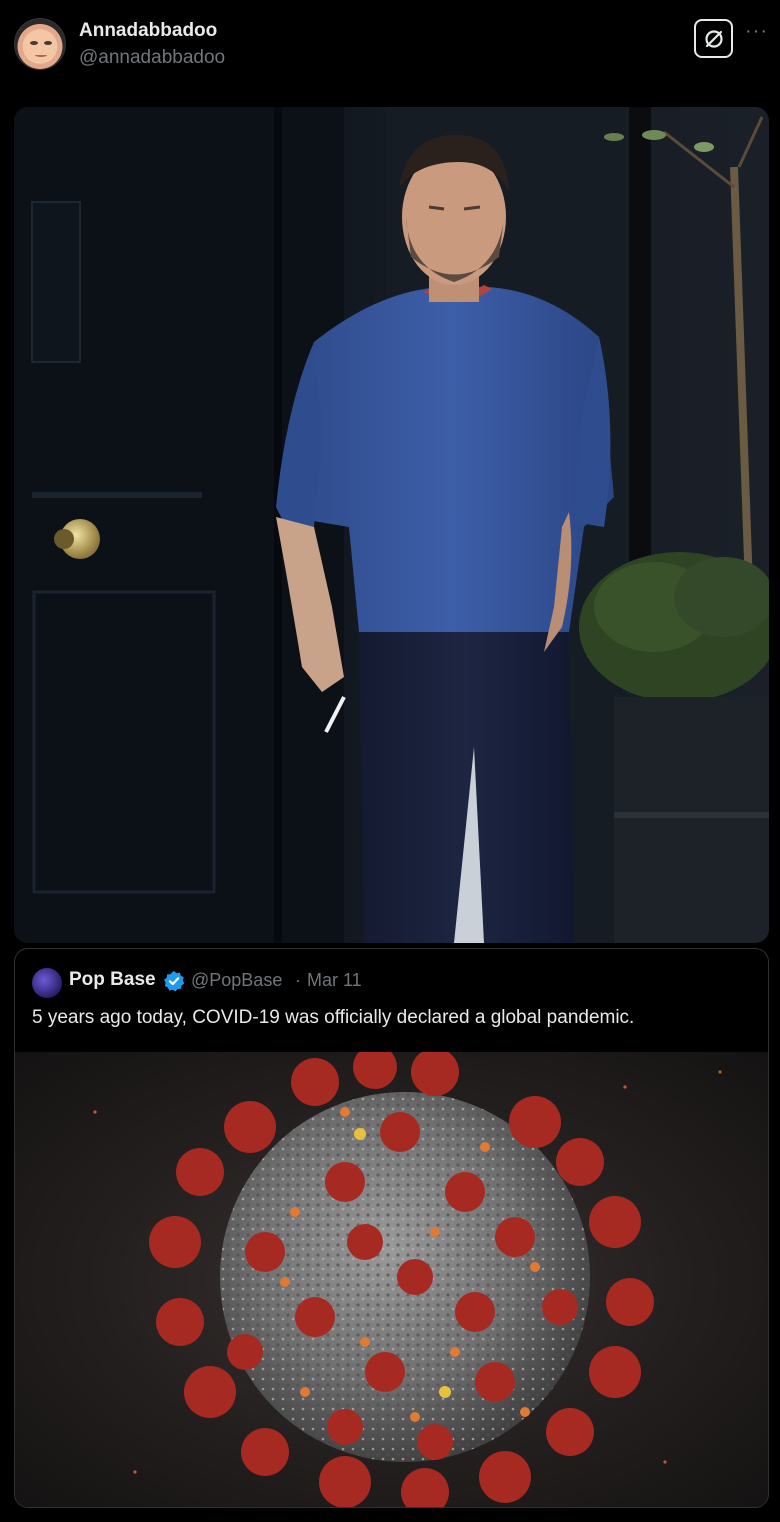 The width and height of the screenshot is (780, 1522). What do you see at coordinates (112, 980) in the screenshot?
I see `quoted-author-name: Pop Base` at bounding box center [112, 980].